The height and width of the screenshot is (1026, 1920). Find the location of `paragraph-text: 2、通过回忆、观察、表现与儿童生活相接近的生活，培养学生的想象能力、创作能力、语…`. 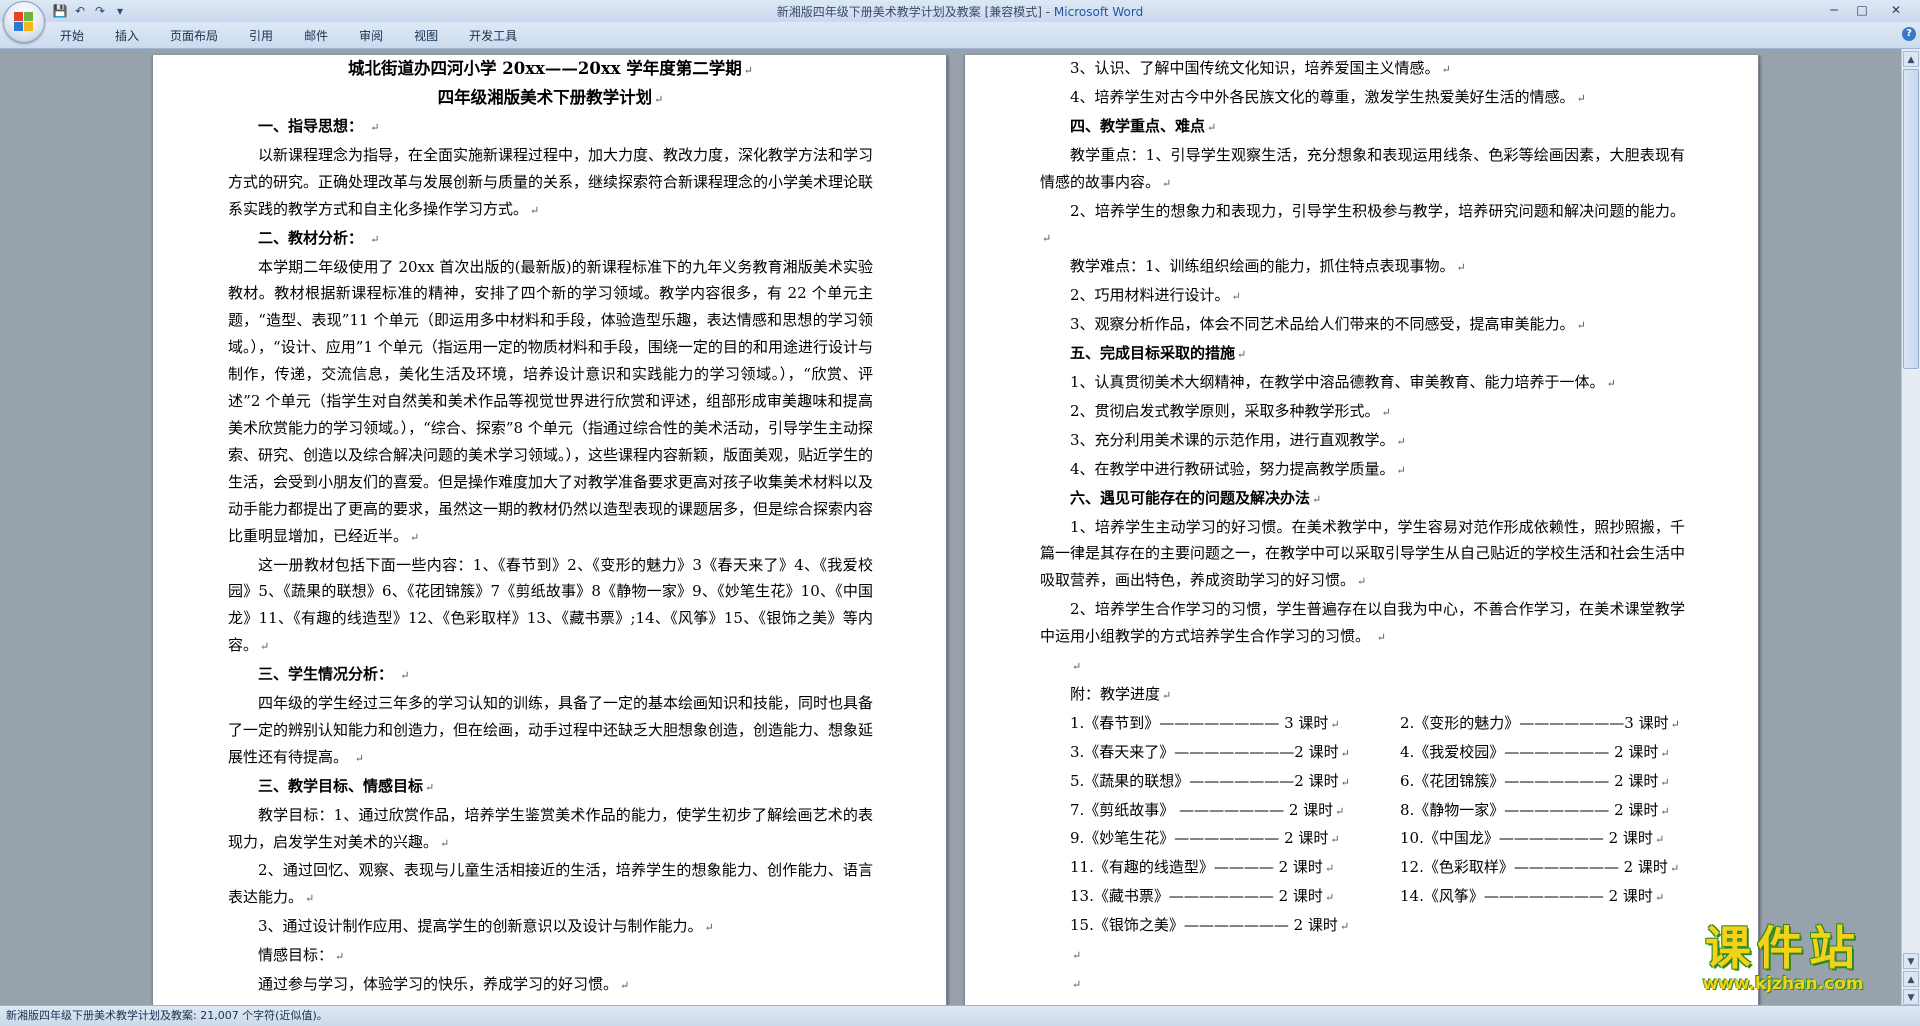

paragraph-text: 2、通过回忆、观察、表现与儿童生活相接近的生活，培养学生的想象能力、创作能力、语… is located at coordinates (550, 884).